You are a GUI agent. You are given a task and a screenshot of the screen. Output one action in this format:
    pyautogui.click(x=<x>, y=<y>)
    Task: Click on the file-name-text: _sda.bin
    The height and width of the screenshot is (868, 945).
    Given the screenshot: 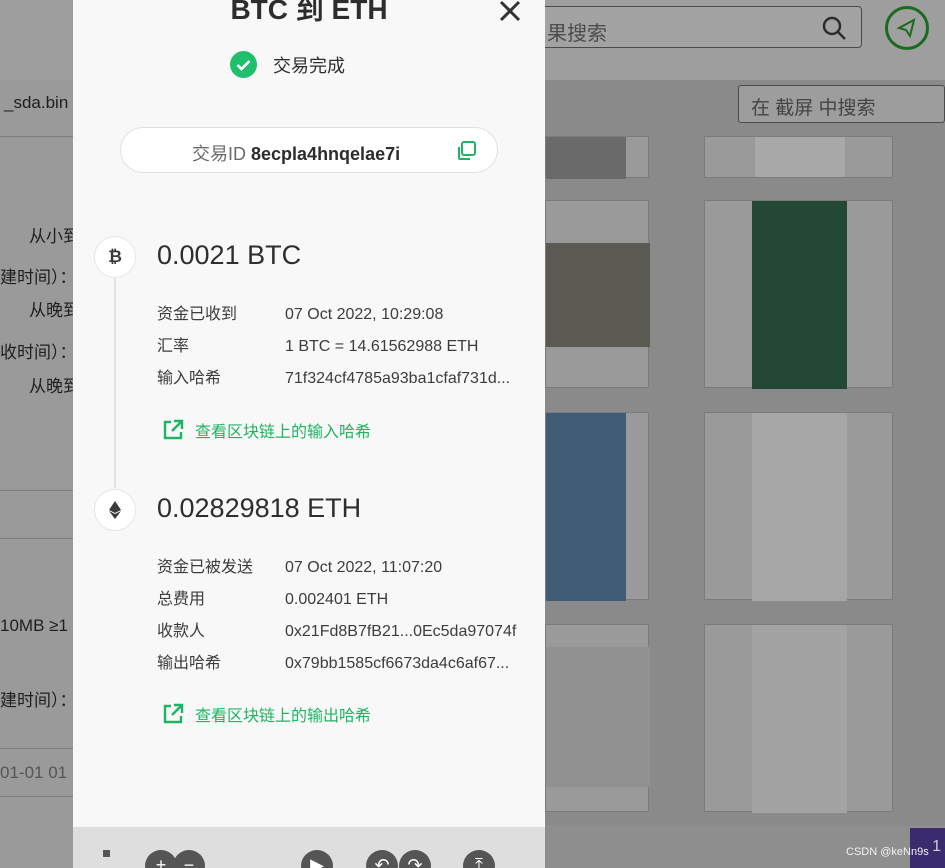 What is the action you would take?
    pyautogui.click(x=36, y=102)
    